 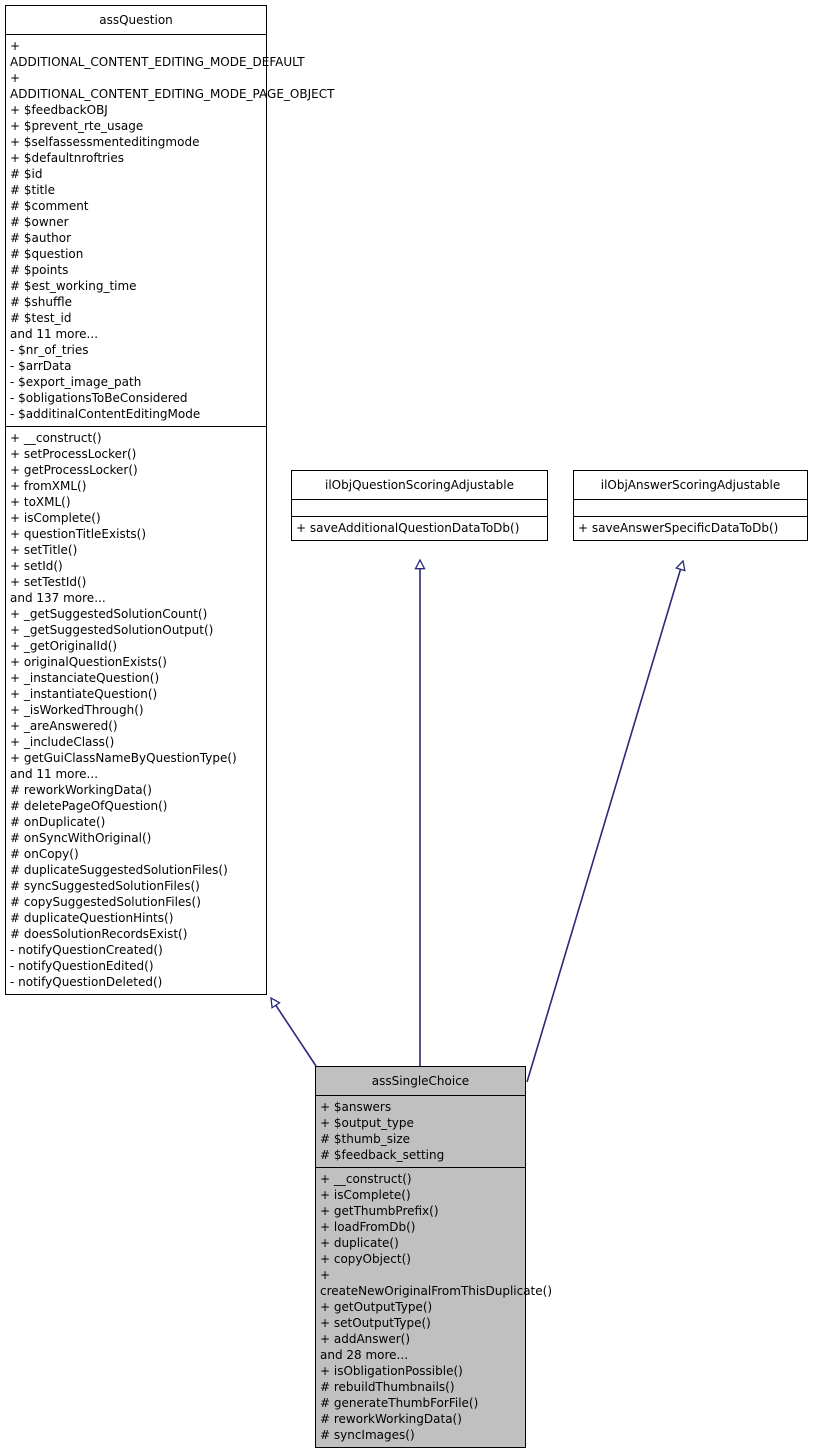 I want to click on methods-compartment-ilobjquestionscoringadjustable: + saveAdditionalQuestionDataToDb(), so click(x=419, y=528).